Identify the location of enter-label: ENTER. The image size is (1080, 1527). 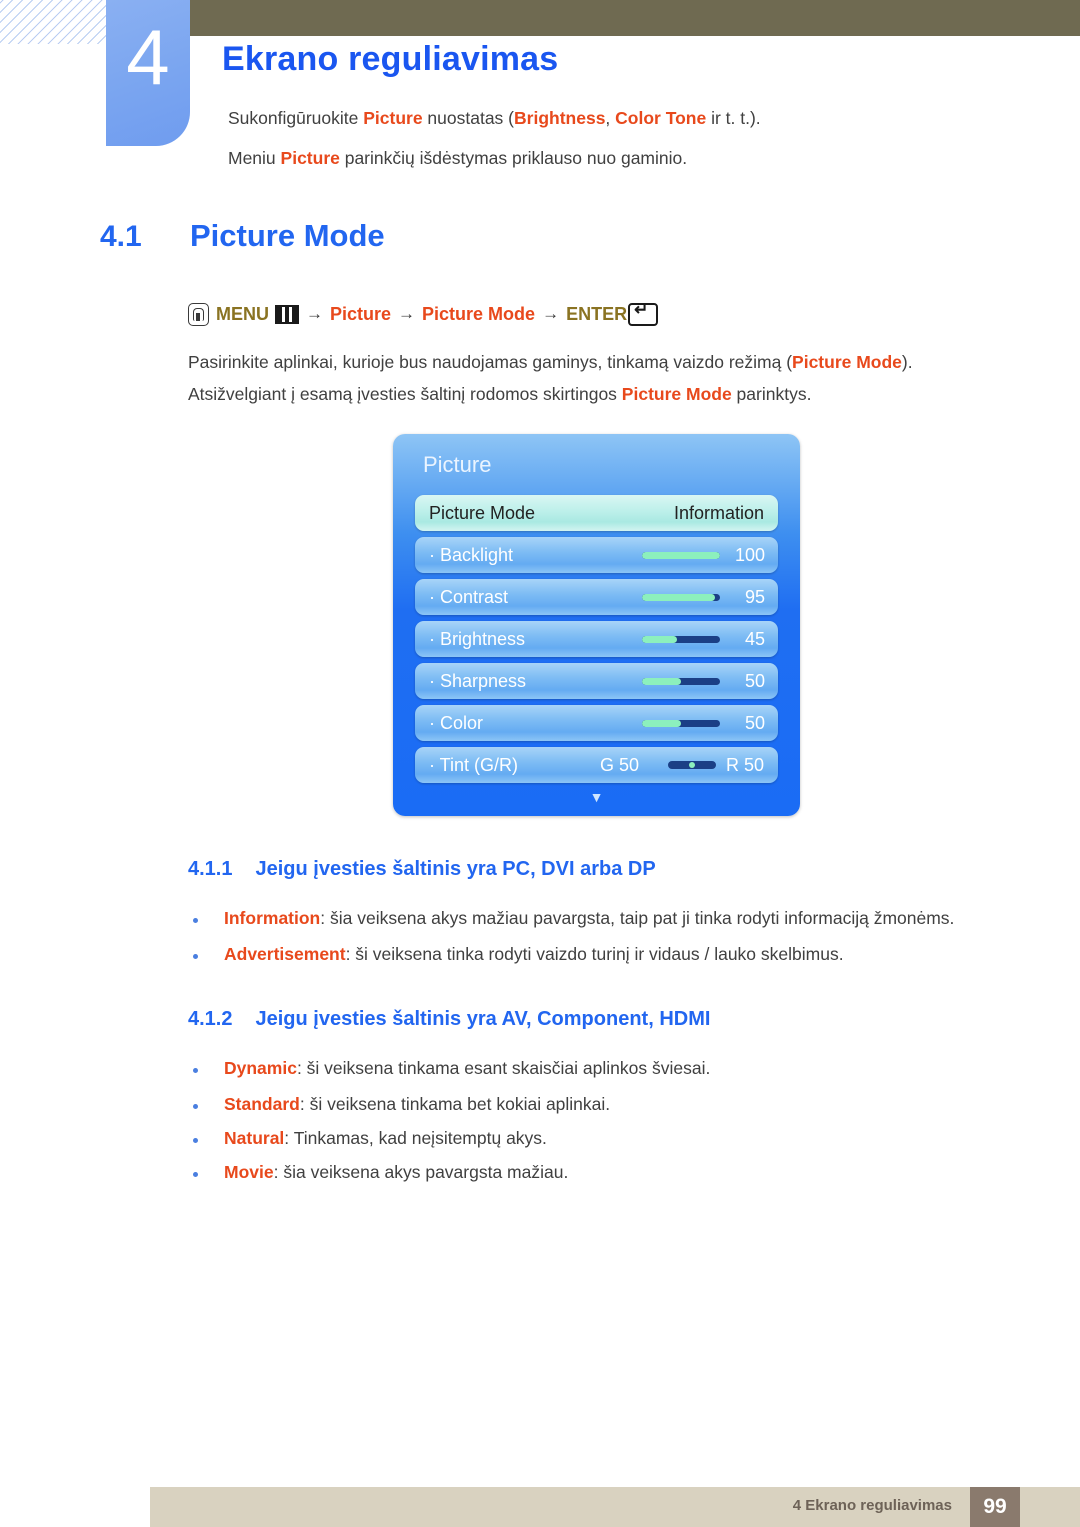
(597, 313).